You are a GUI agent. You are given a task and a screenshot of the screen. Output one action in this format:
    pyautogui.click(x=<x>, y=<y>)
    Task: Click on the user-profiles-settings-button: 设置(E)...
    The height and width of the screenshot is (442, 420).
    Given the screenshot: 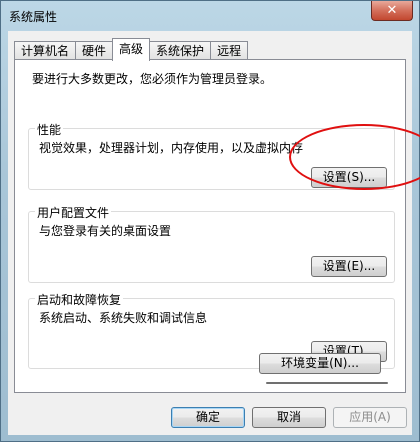 What is the action you would take?
    pyautogui.click(x=349, y=266)
    